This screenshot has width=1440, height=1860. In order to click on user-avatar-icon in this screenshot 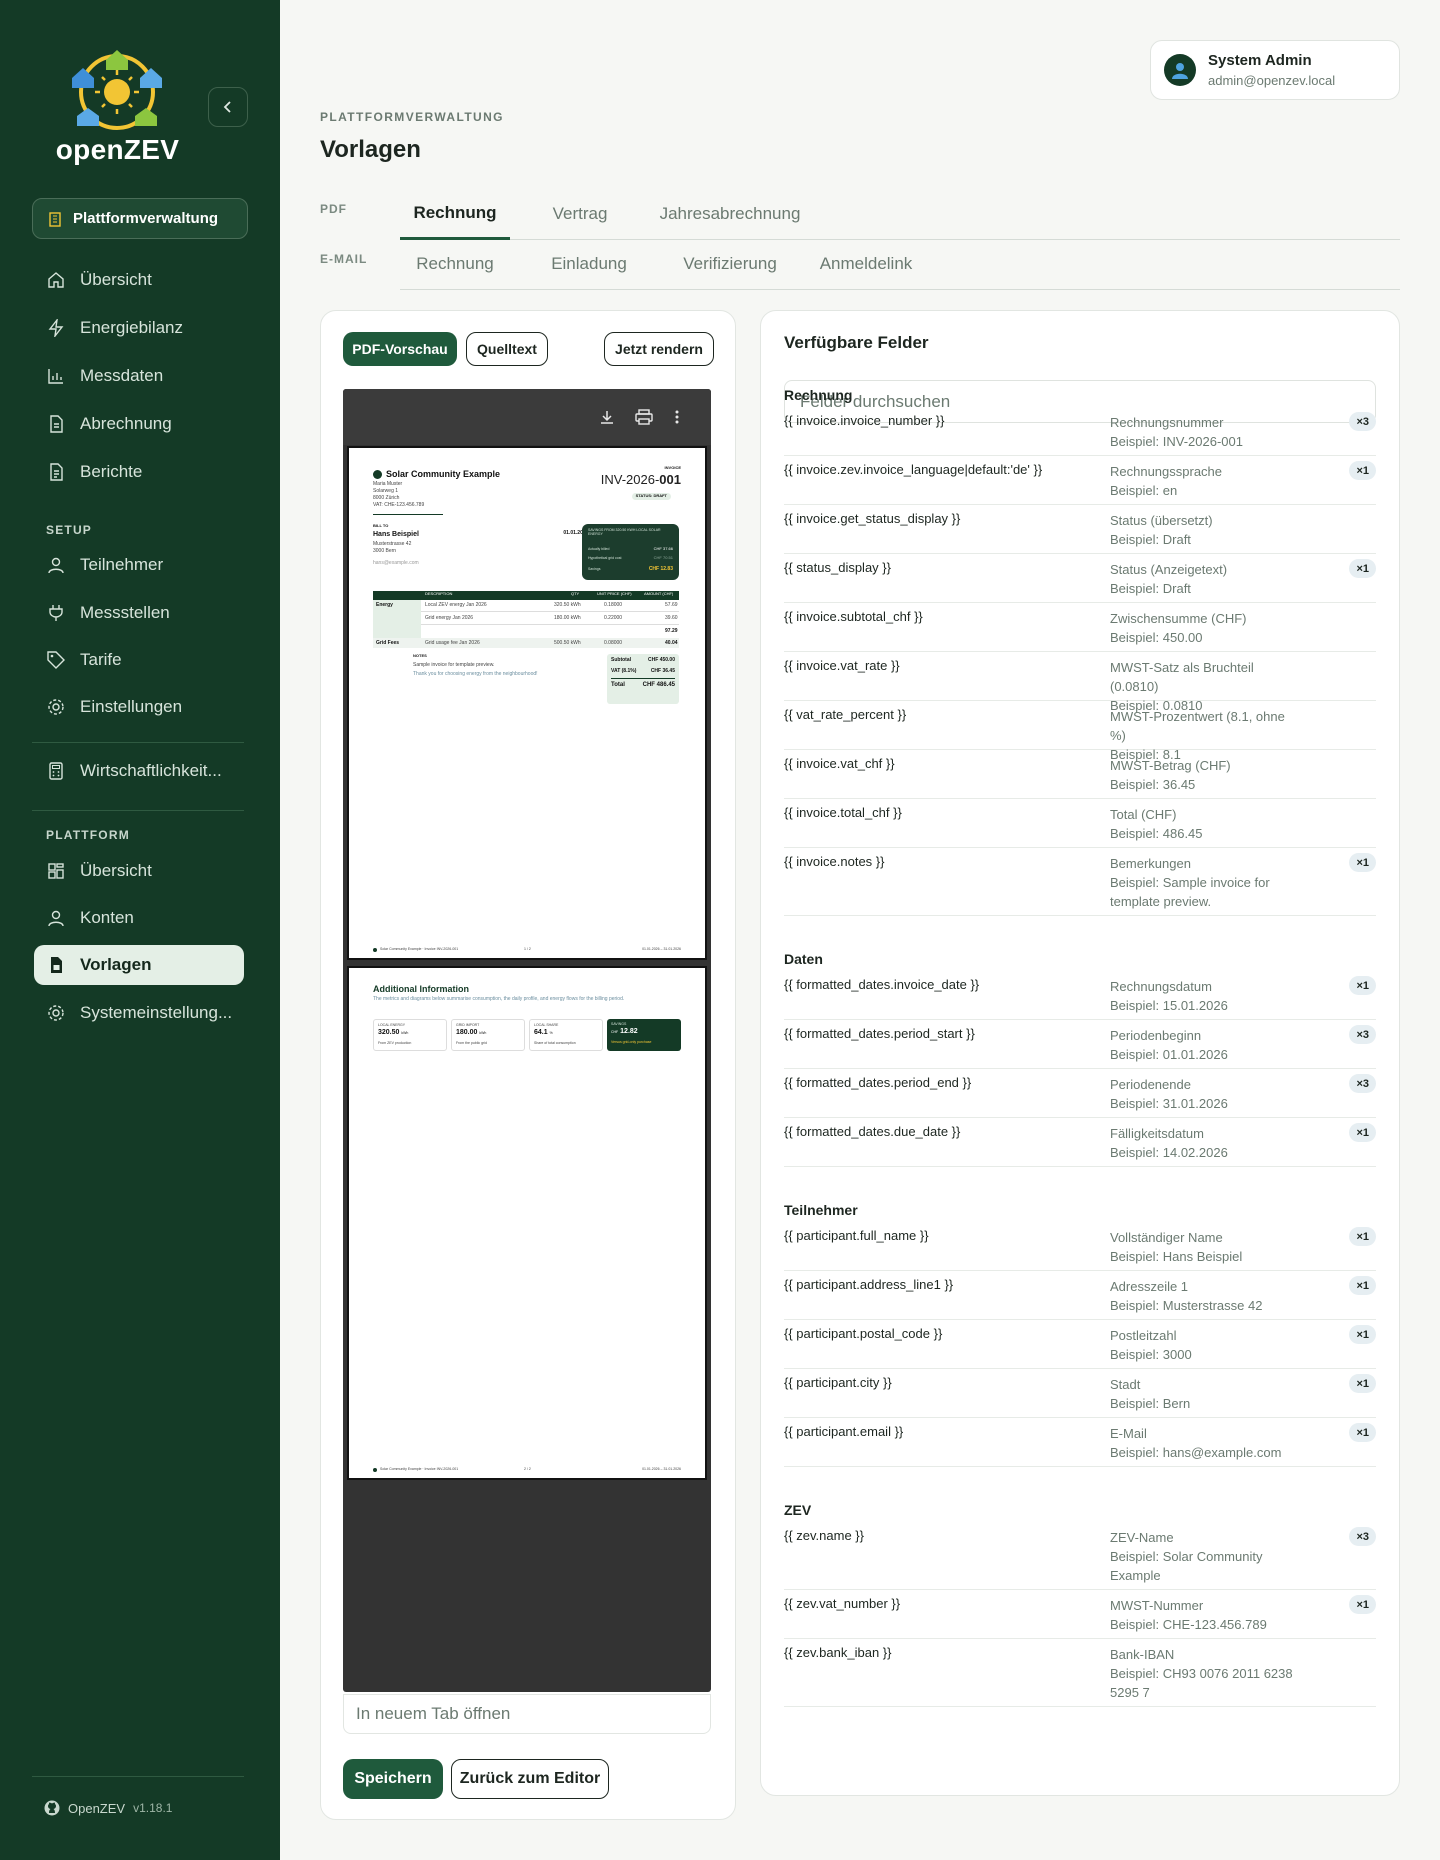, I will do `click(1180, 71)`.